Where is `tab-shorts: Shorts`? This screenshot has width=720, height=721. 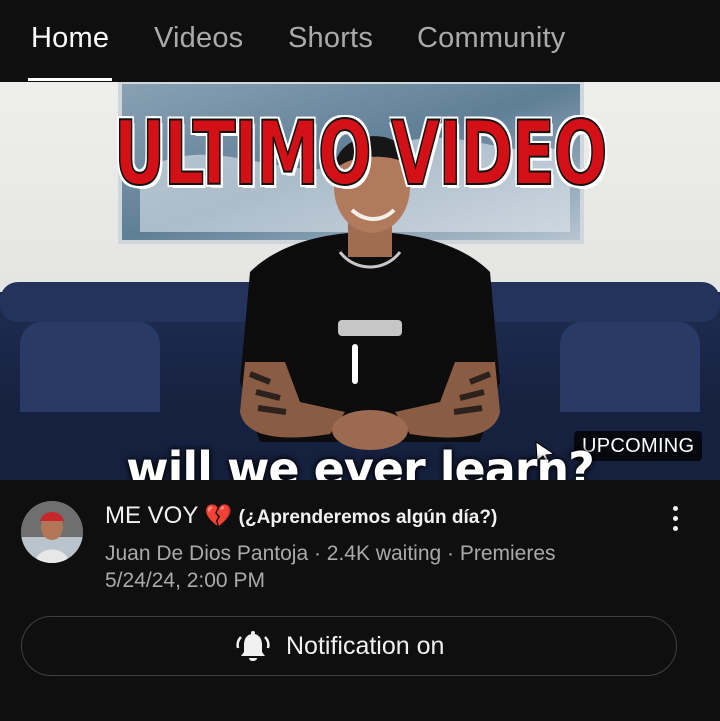 tab-shorts: Shorts is located at coordinates (330, 38).